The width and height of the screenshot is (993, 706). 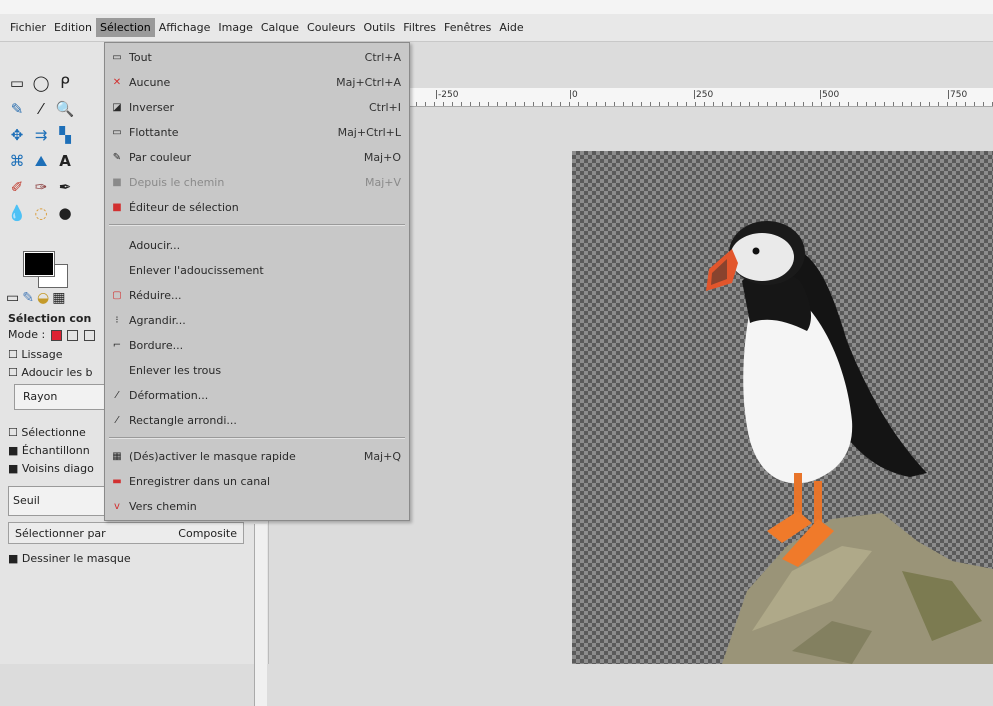 What do you see at coordinates (257, 82) in the screenshot?
I see `menu-item-aucune: ✕ Aucune Maj+Ctrl+A` at bounding box center [257, 82].